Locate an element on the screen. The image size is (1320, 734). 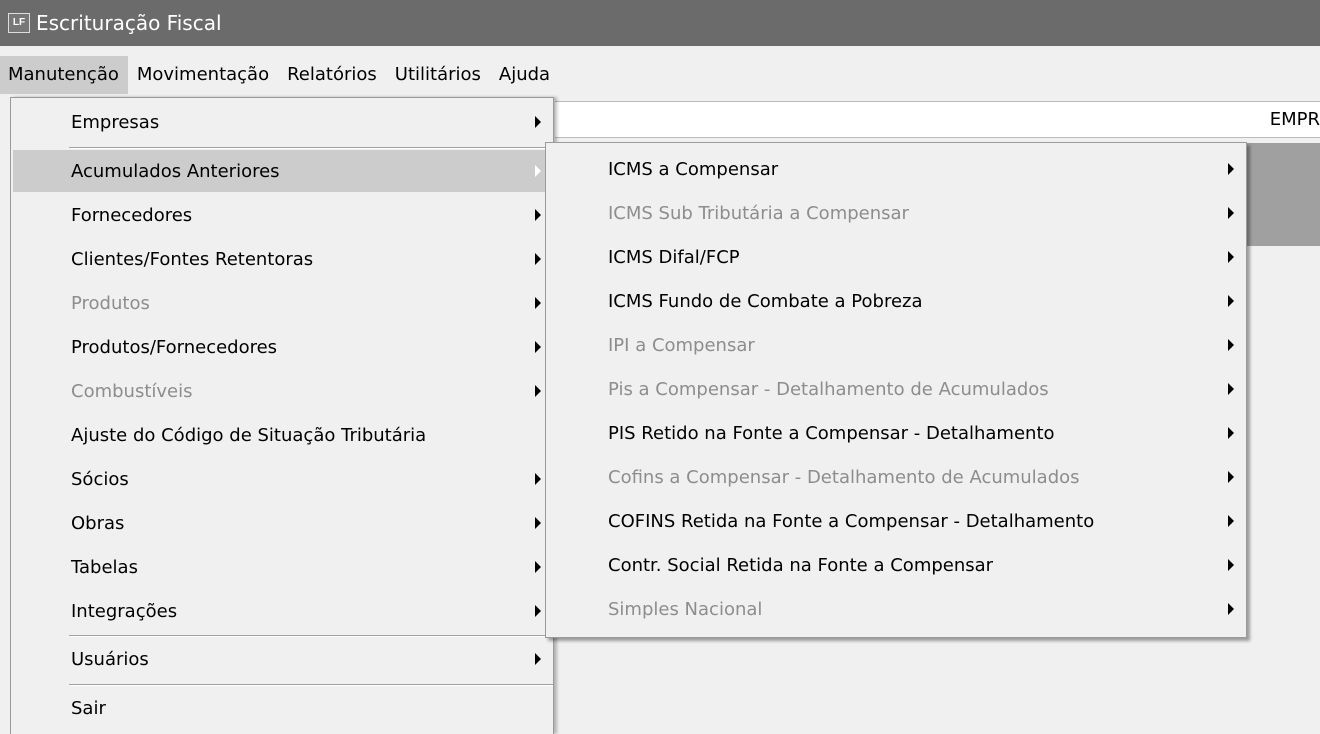
menu-item-label: Clientes/Fontes Retentoras is located at coordinates (192, 259).